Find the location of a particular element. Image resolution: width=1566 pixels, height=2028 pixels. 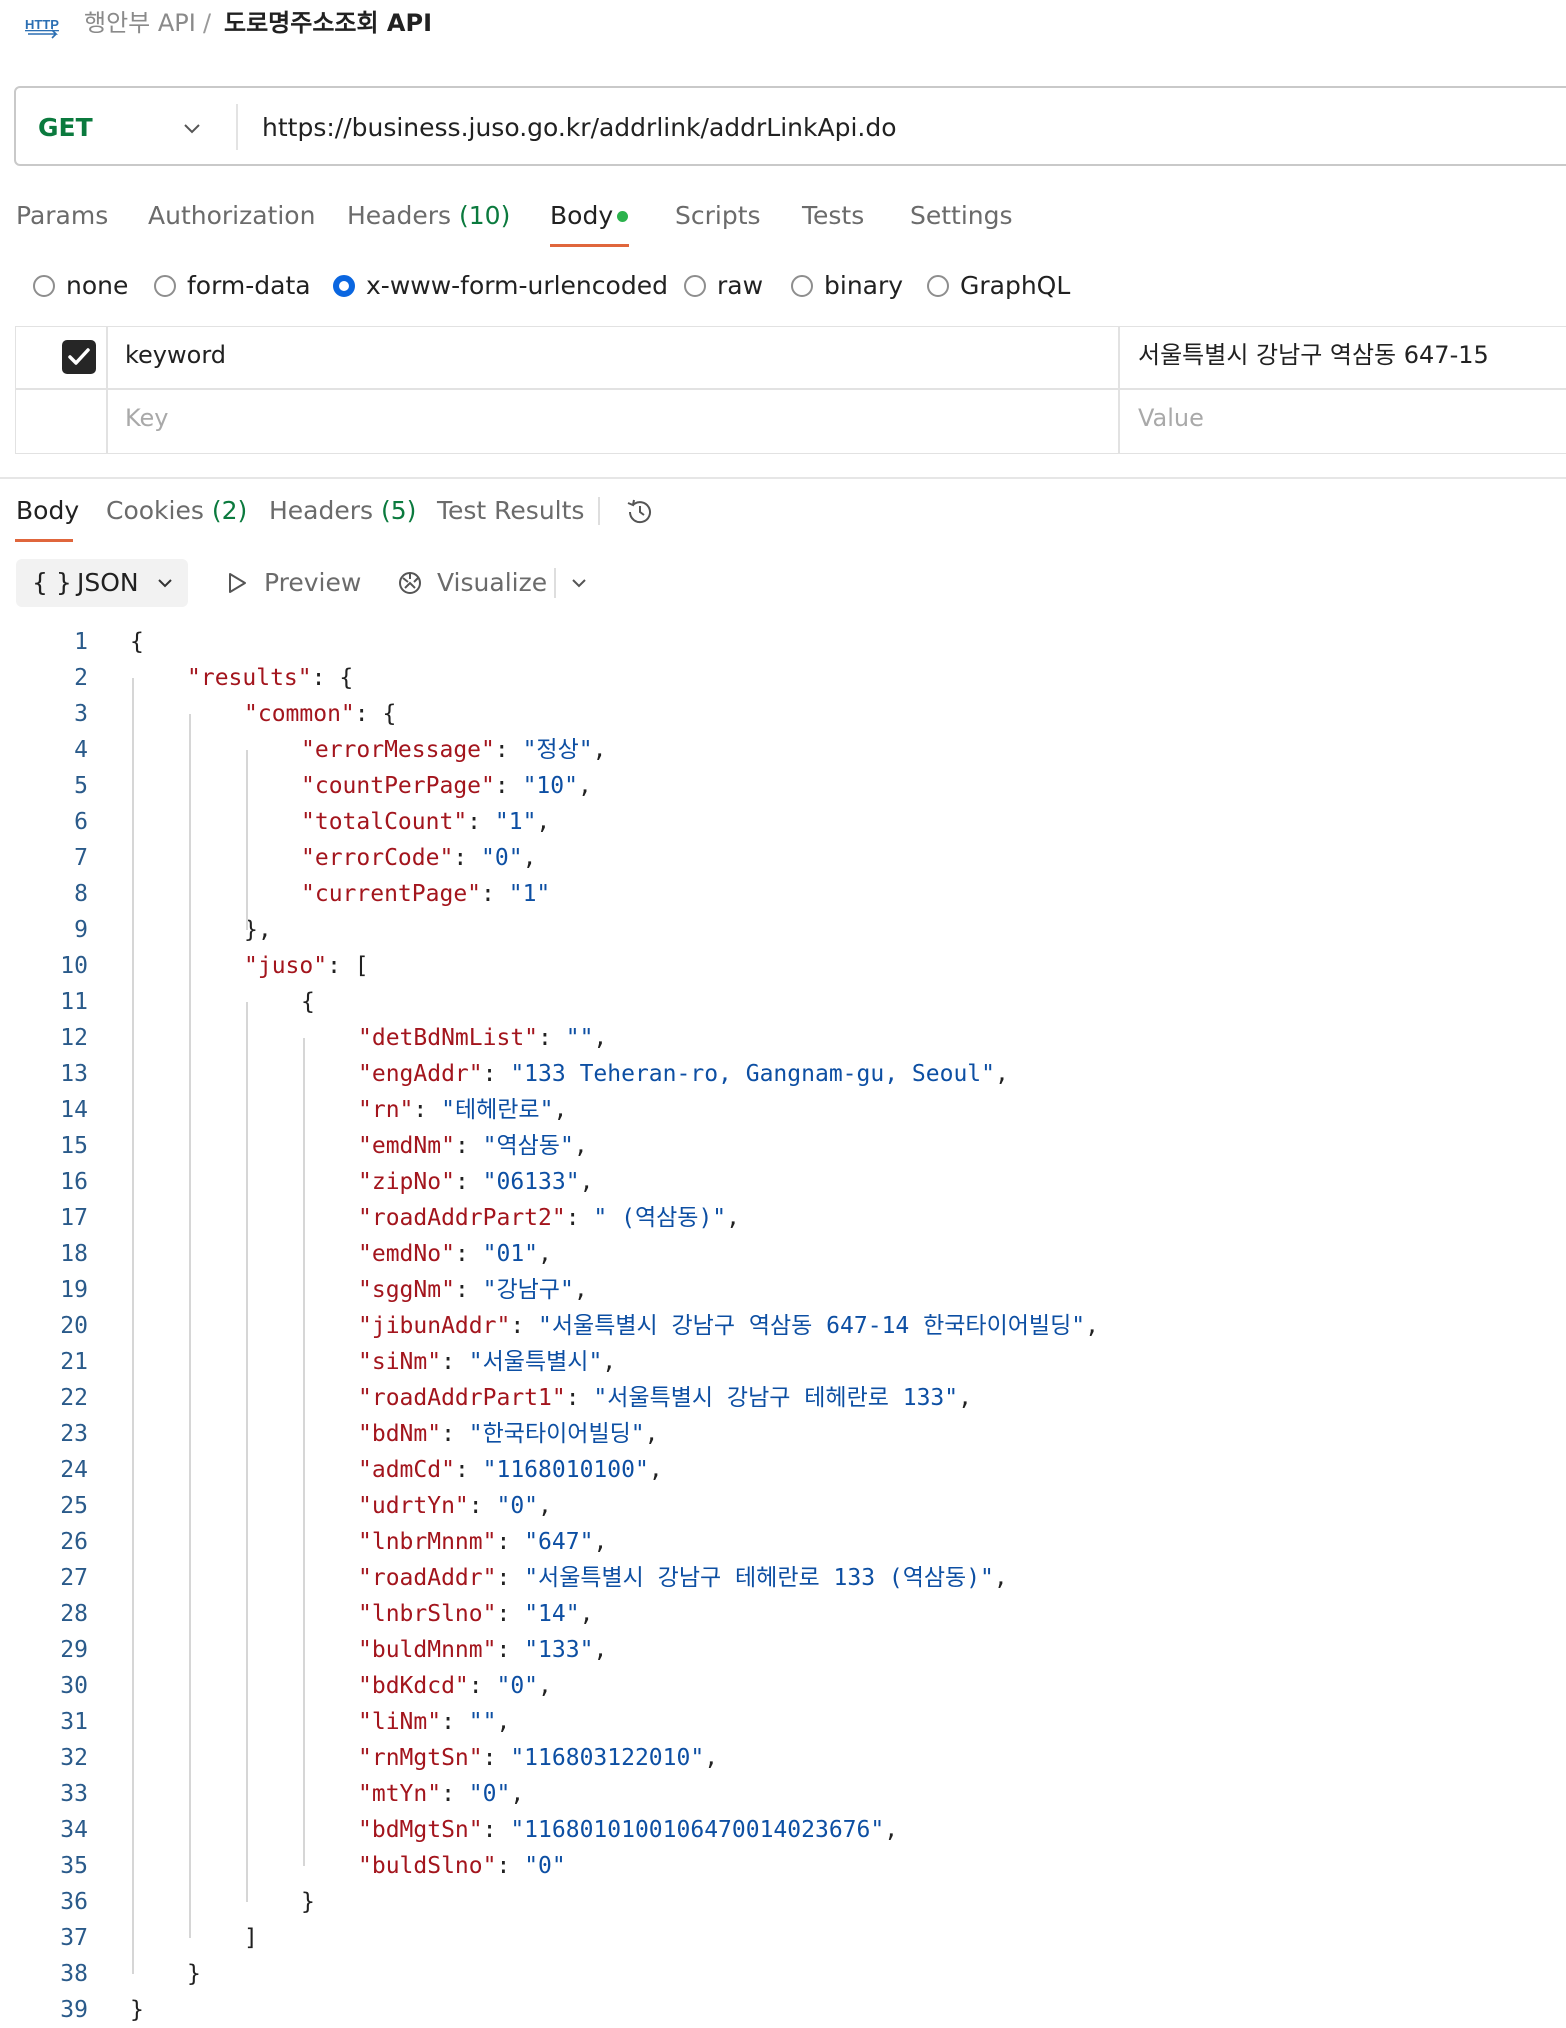

line-number: 21 is located at coordinates (74, 1362).